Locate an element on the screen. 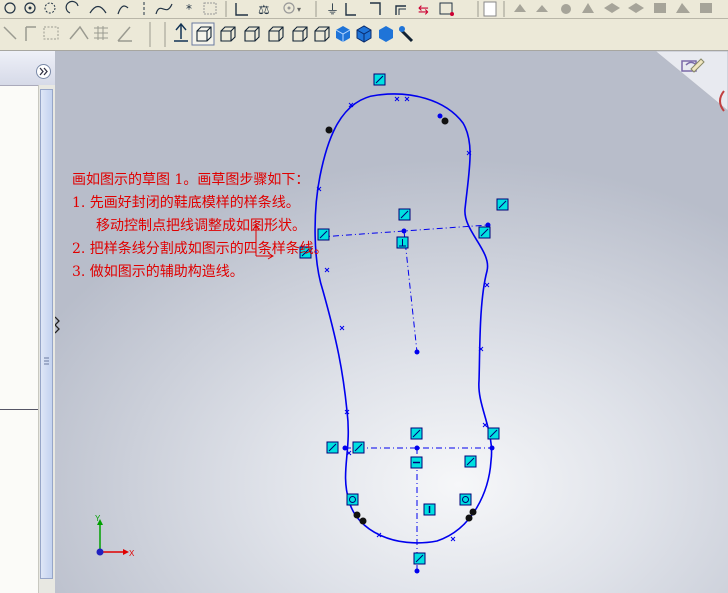  draft-quality-icon is located at coordinates (276, 34).